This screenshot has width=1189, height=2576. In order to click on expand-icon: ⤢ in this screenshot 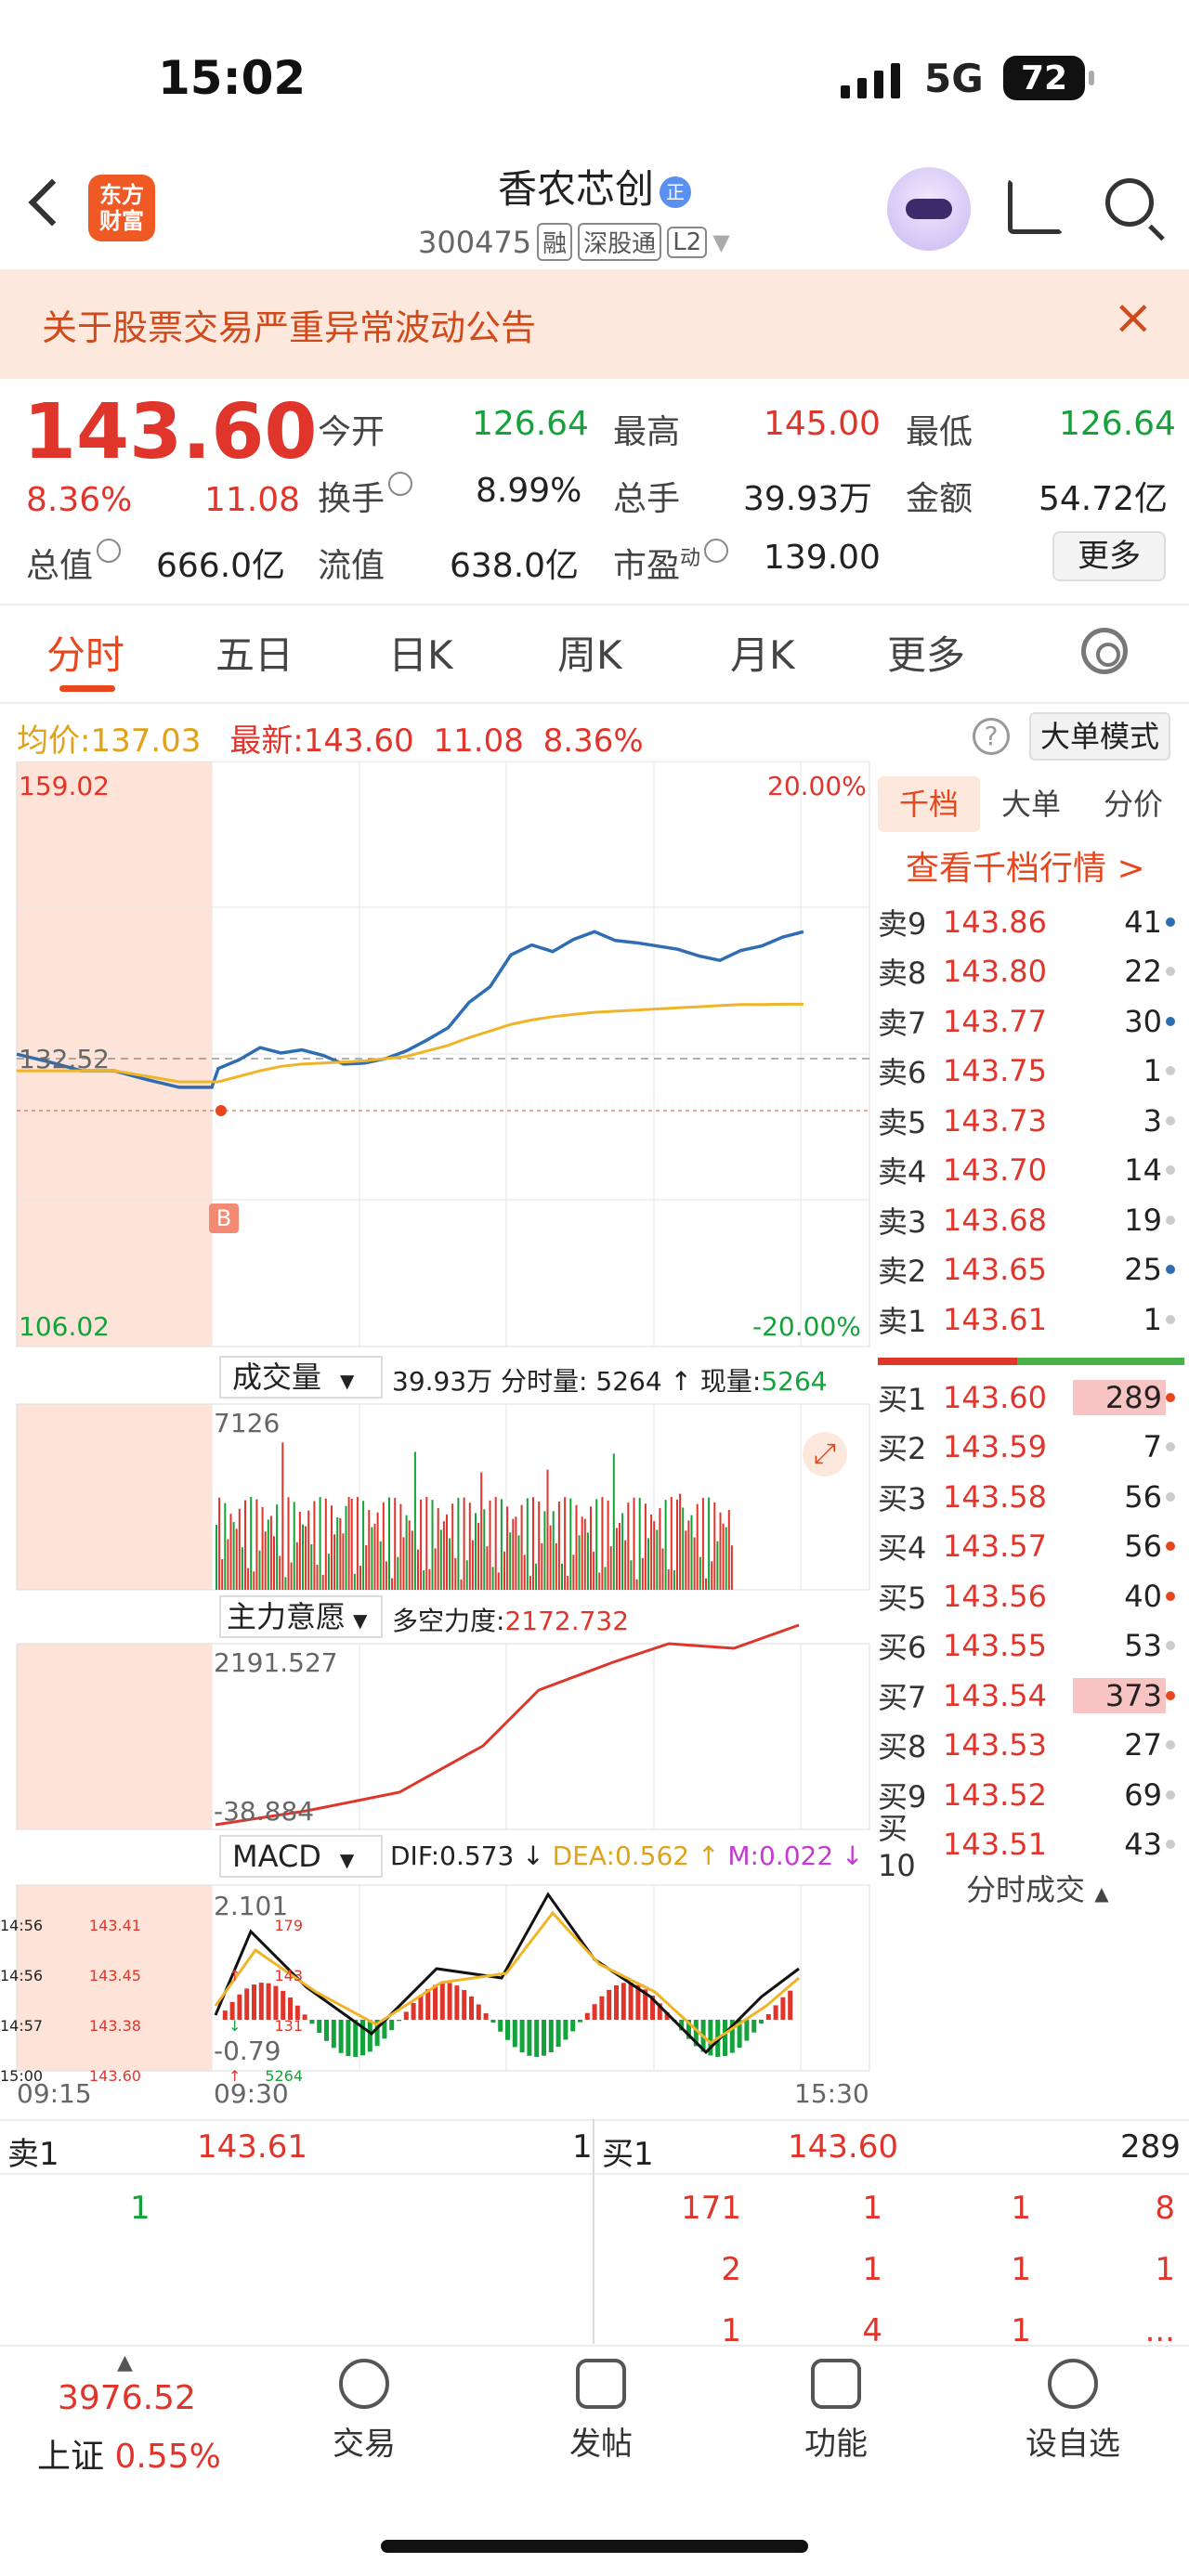, I will do `click(825, 1454)`.